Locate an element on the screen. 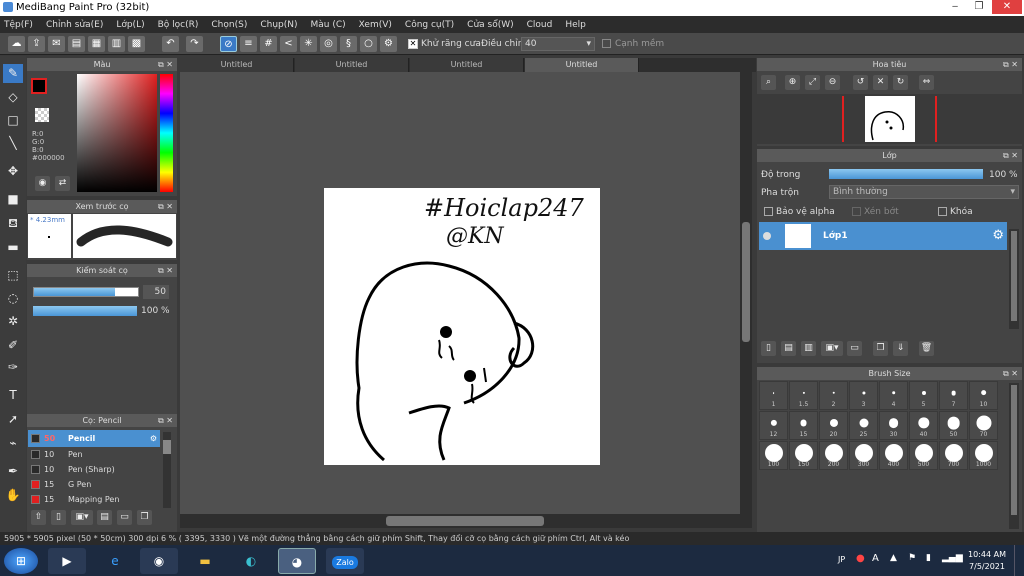  clock-date: 7/5/2021 is located at coordinates (987, 566).